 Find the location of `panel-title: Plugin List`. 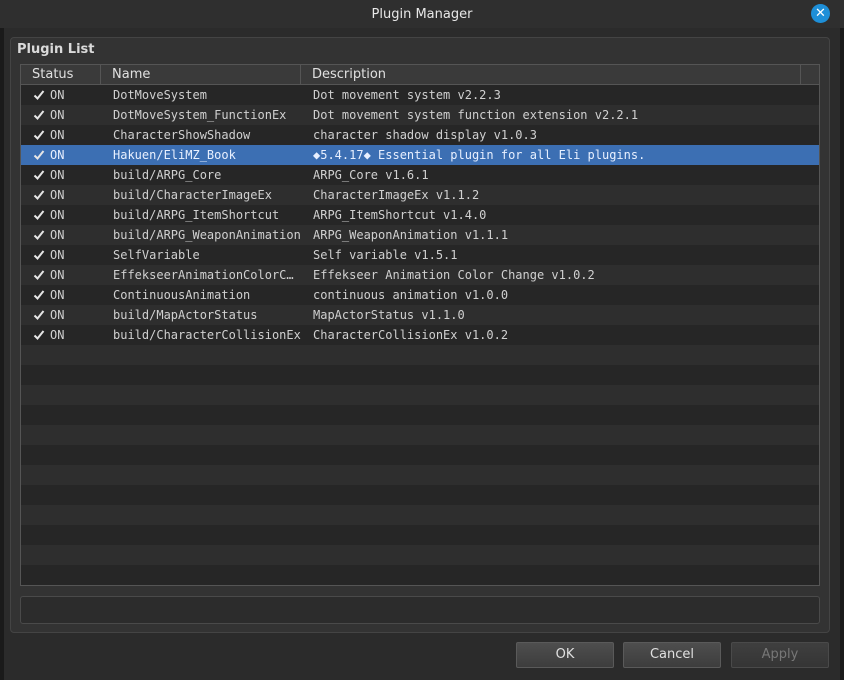

panel-title: Plugin List is located at coordinates (56, 49).